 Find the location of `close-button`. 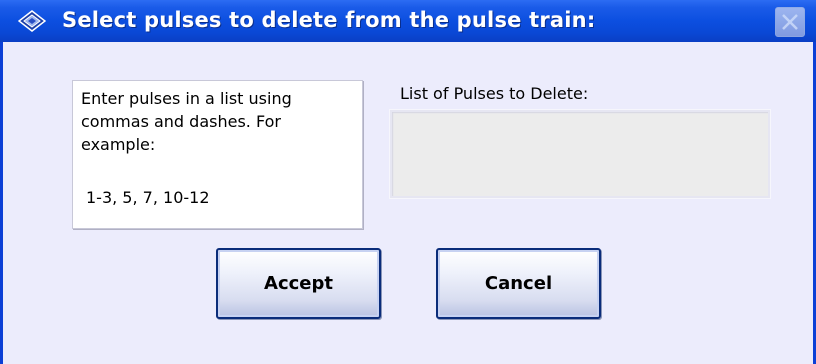

close-button is located at coordinates (790, 22).